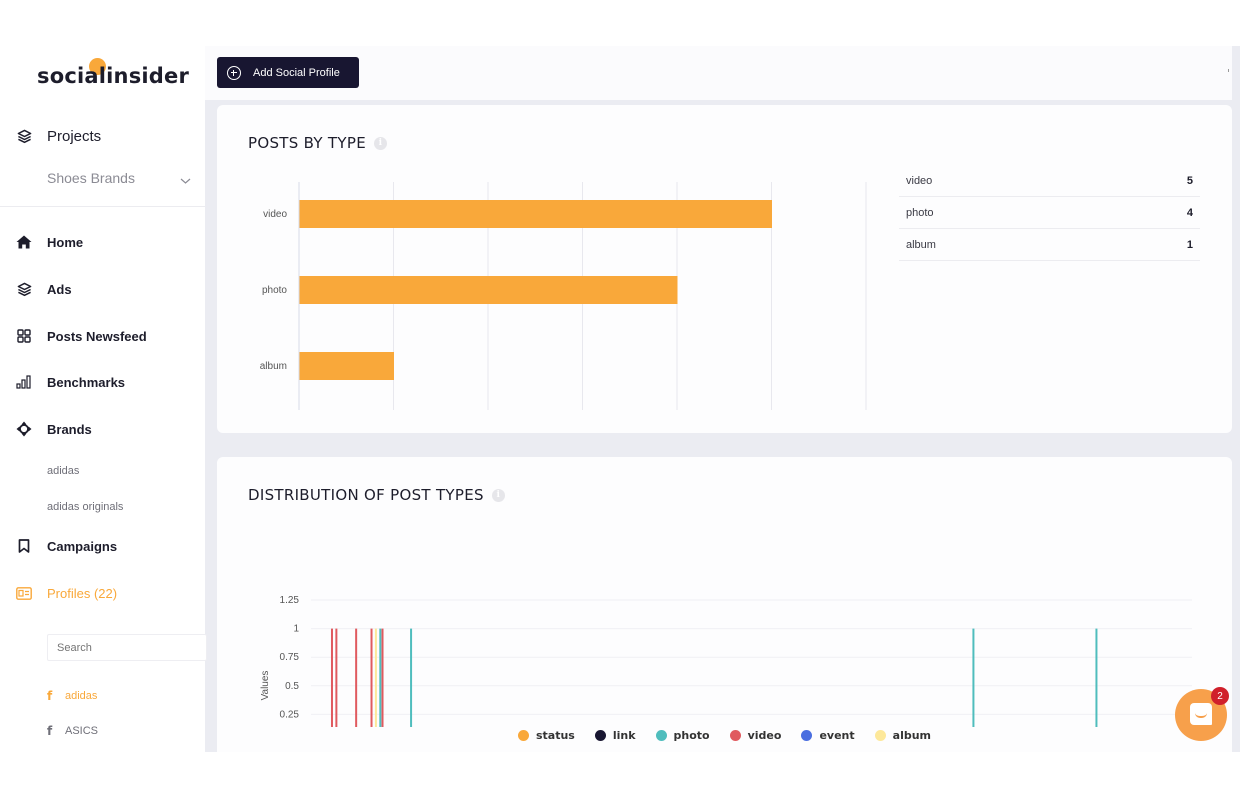 This screenshot has height=800, width=1240. Describe the element at coordinates (24, 593) in the screenshot. I see `id-card-icon` at that location.